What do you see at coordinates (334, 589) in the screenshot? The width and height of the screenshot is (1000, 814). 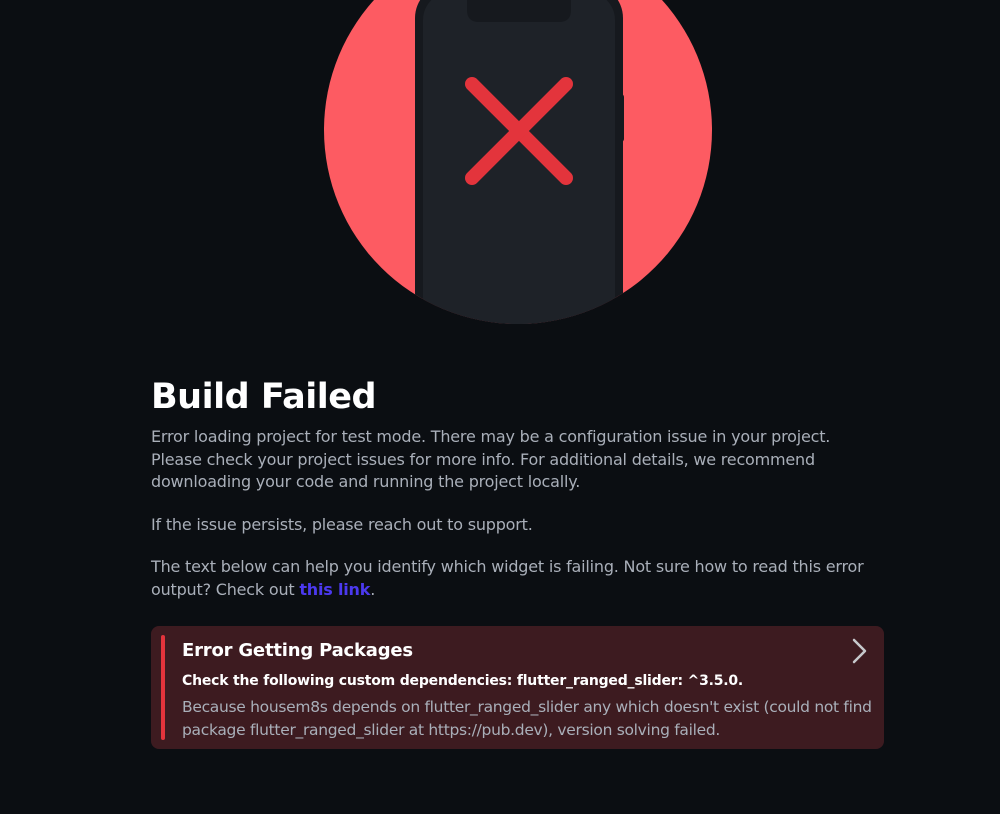 I see `help-link: this link` at bounding box center [334, 589].